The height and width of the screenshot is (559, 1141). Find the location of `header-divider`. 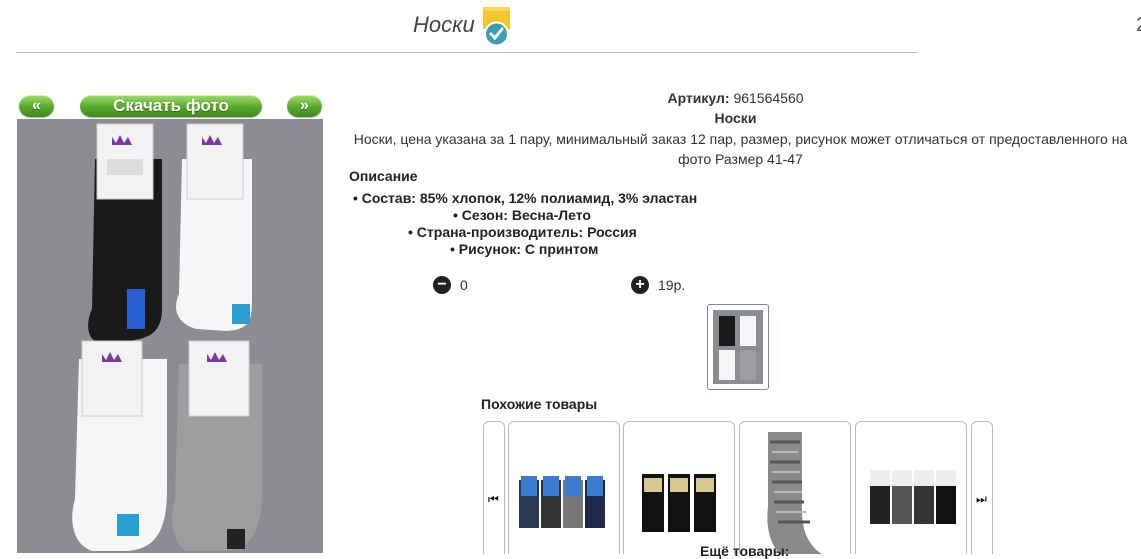

header-divider is located at coordinates (466, 52).